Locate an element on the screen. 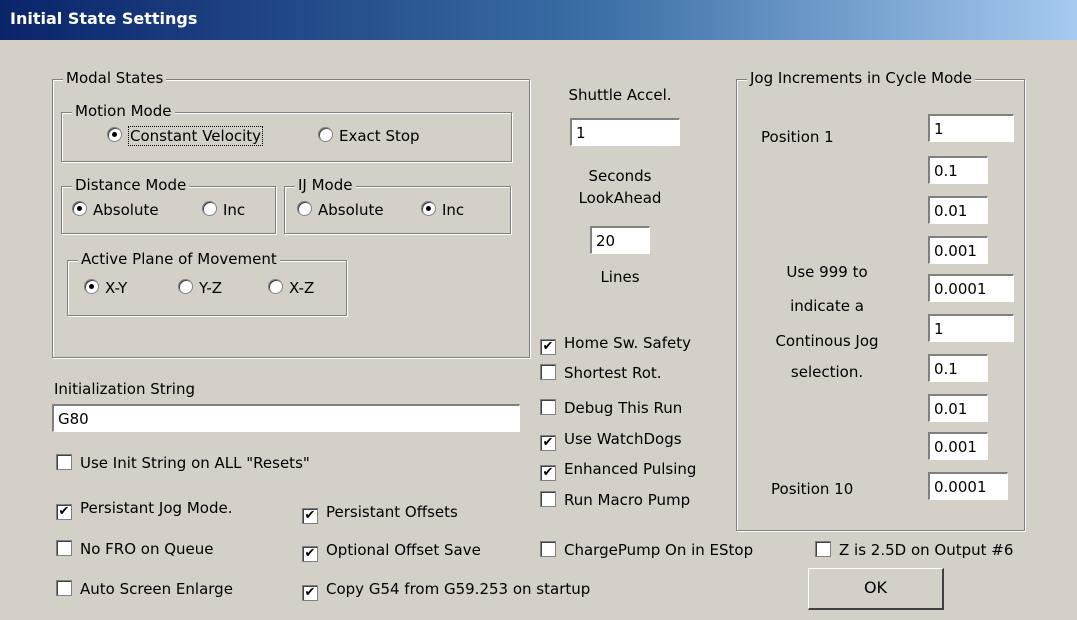 Image resolution: width=1077 pixels, height=620 pixels. active-plane-group: Active Plane of Movement X-Y Y-Z X-Z is located at coordinates (207, 283).